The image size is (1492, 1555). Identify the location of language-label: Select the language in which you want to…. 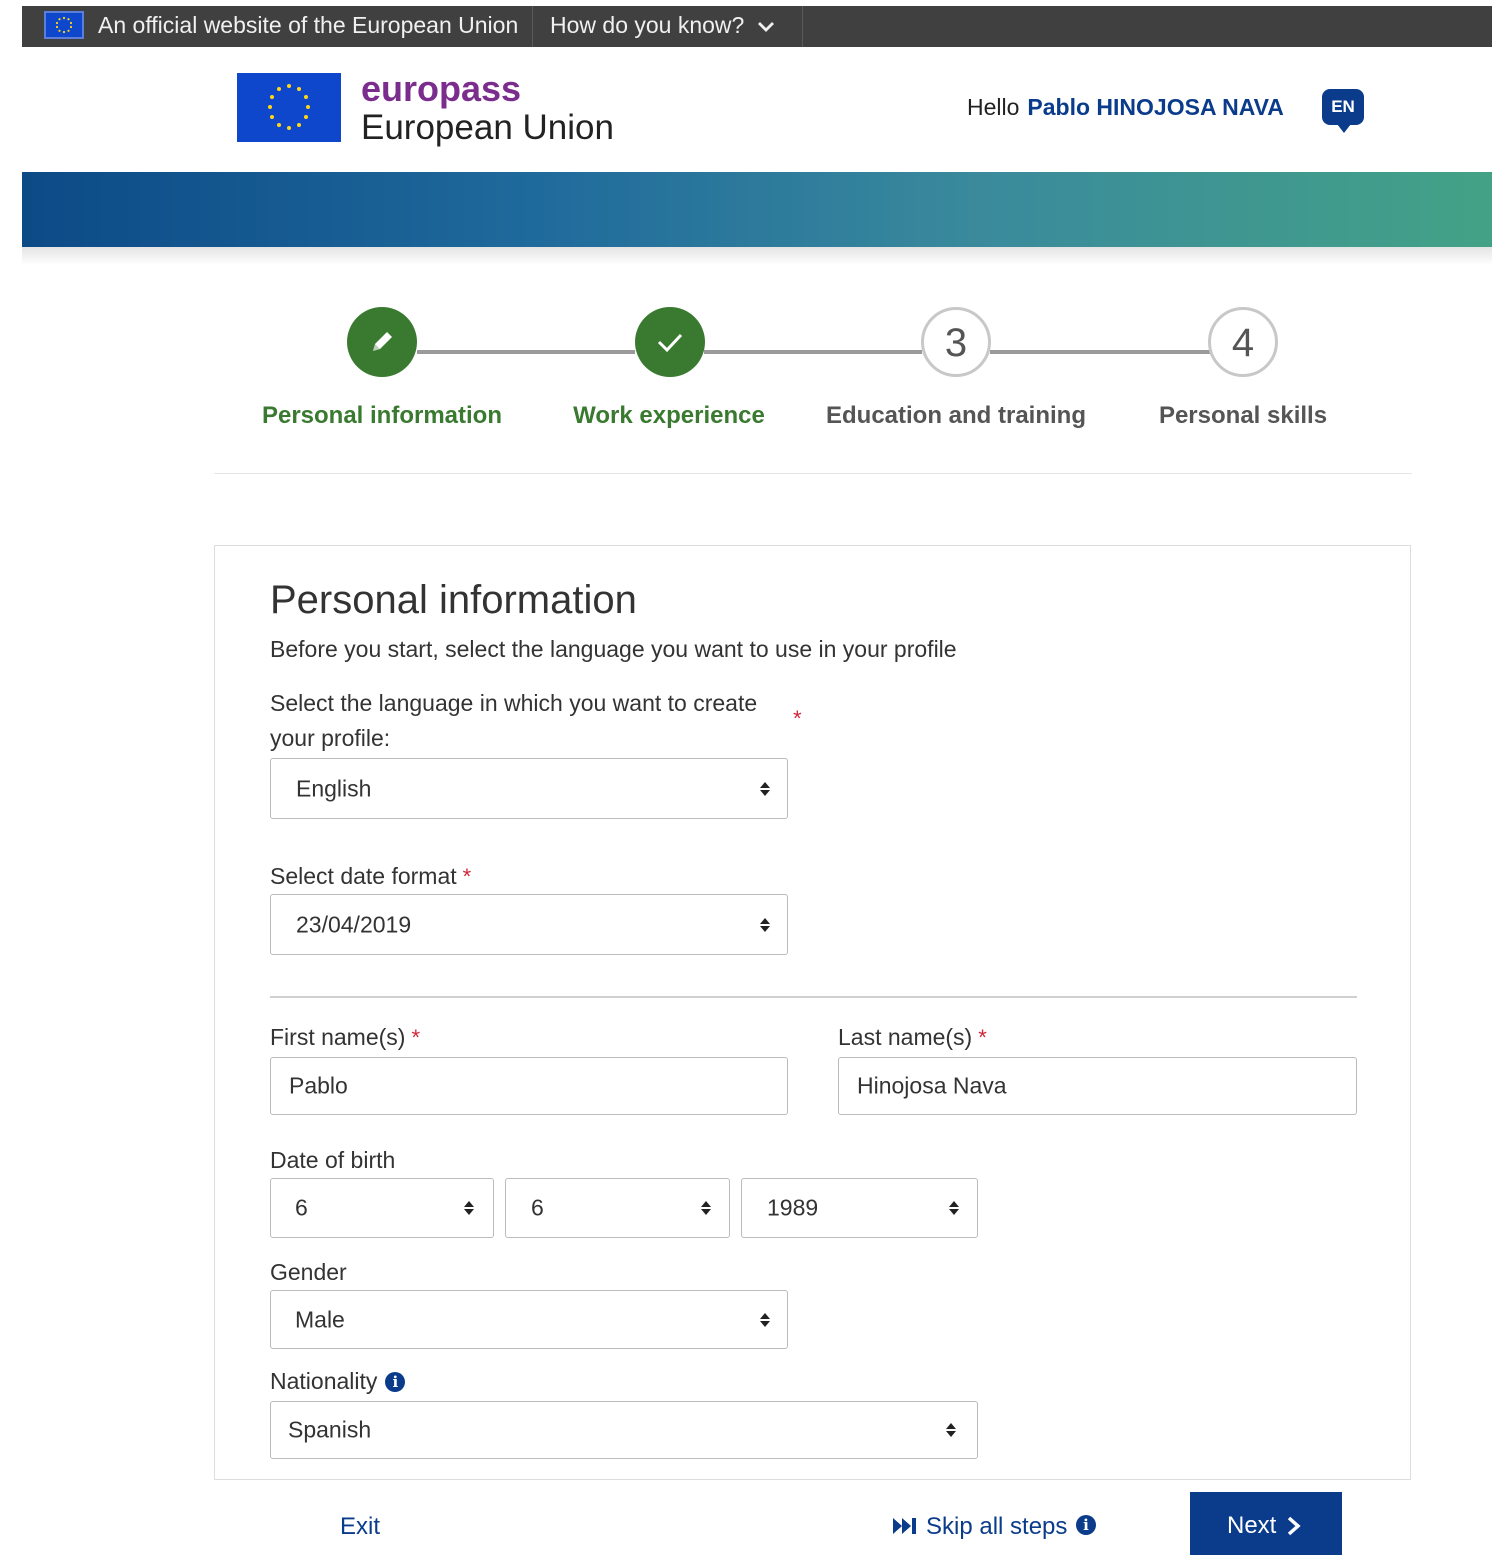
(513, 721).